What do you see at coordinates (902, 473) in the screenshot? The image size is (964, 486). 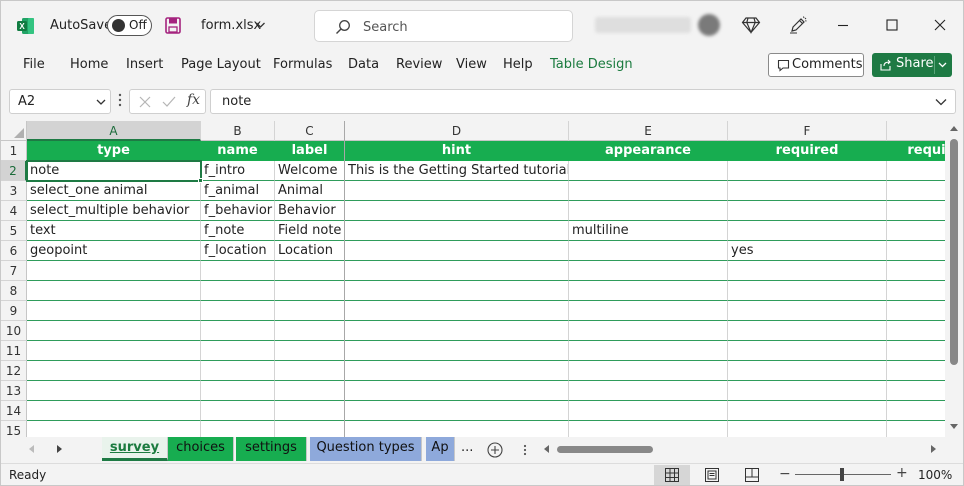 I see `zoom-in-button: +` at bounding box center [902, 473].